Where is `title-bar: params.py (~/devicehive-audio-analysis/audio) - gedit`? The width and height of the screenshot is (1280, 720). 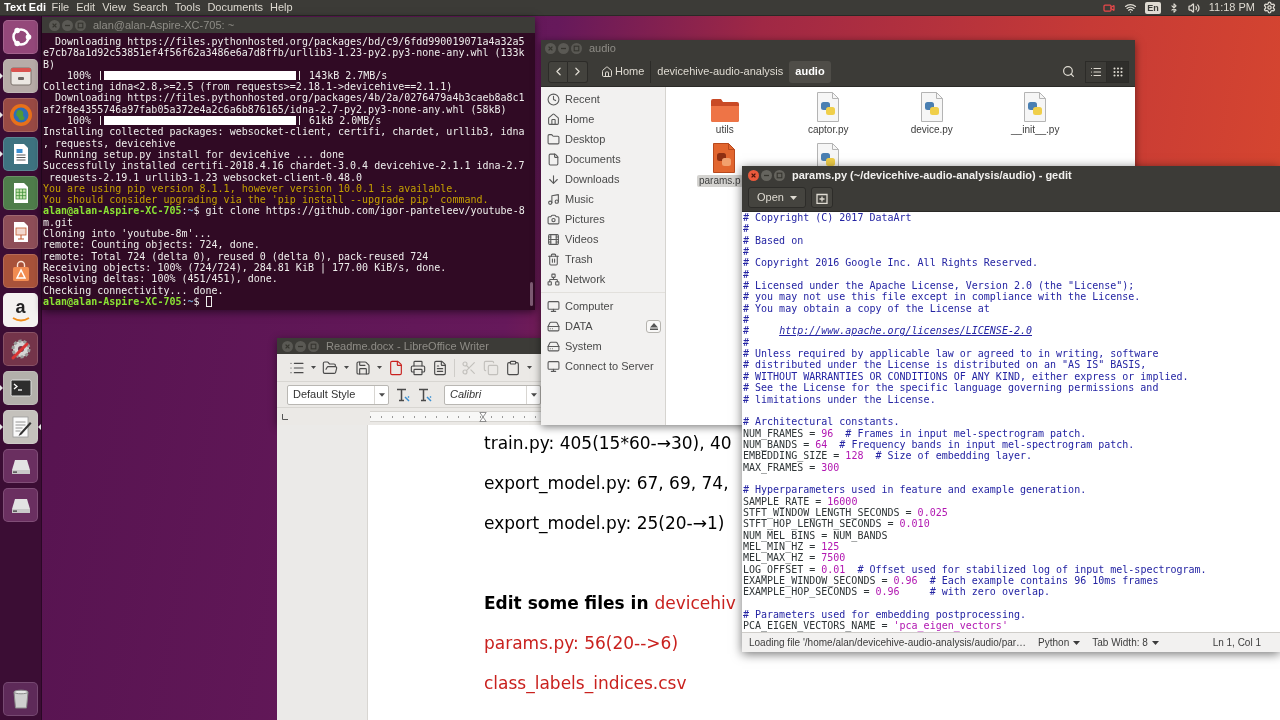 title-bar: params.py (~/devicehive-audio-analysis/audio) - gedit is located at coordinates (1011, 175).